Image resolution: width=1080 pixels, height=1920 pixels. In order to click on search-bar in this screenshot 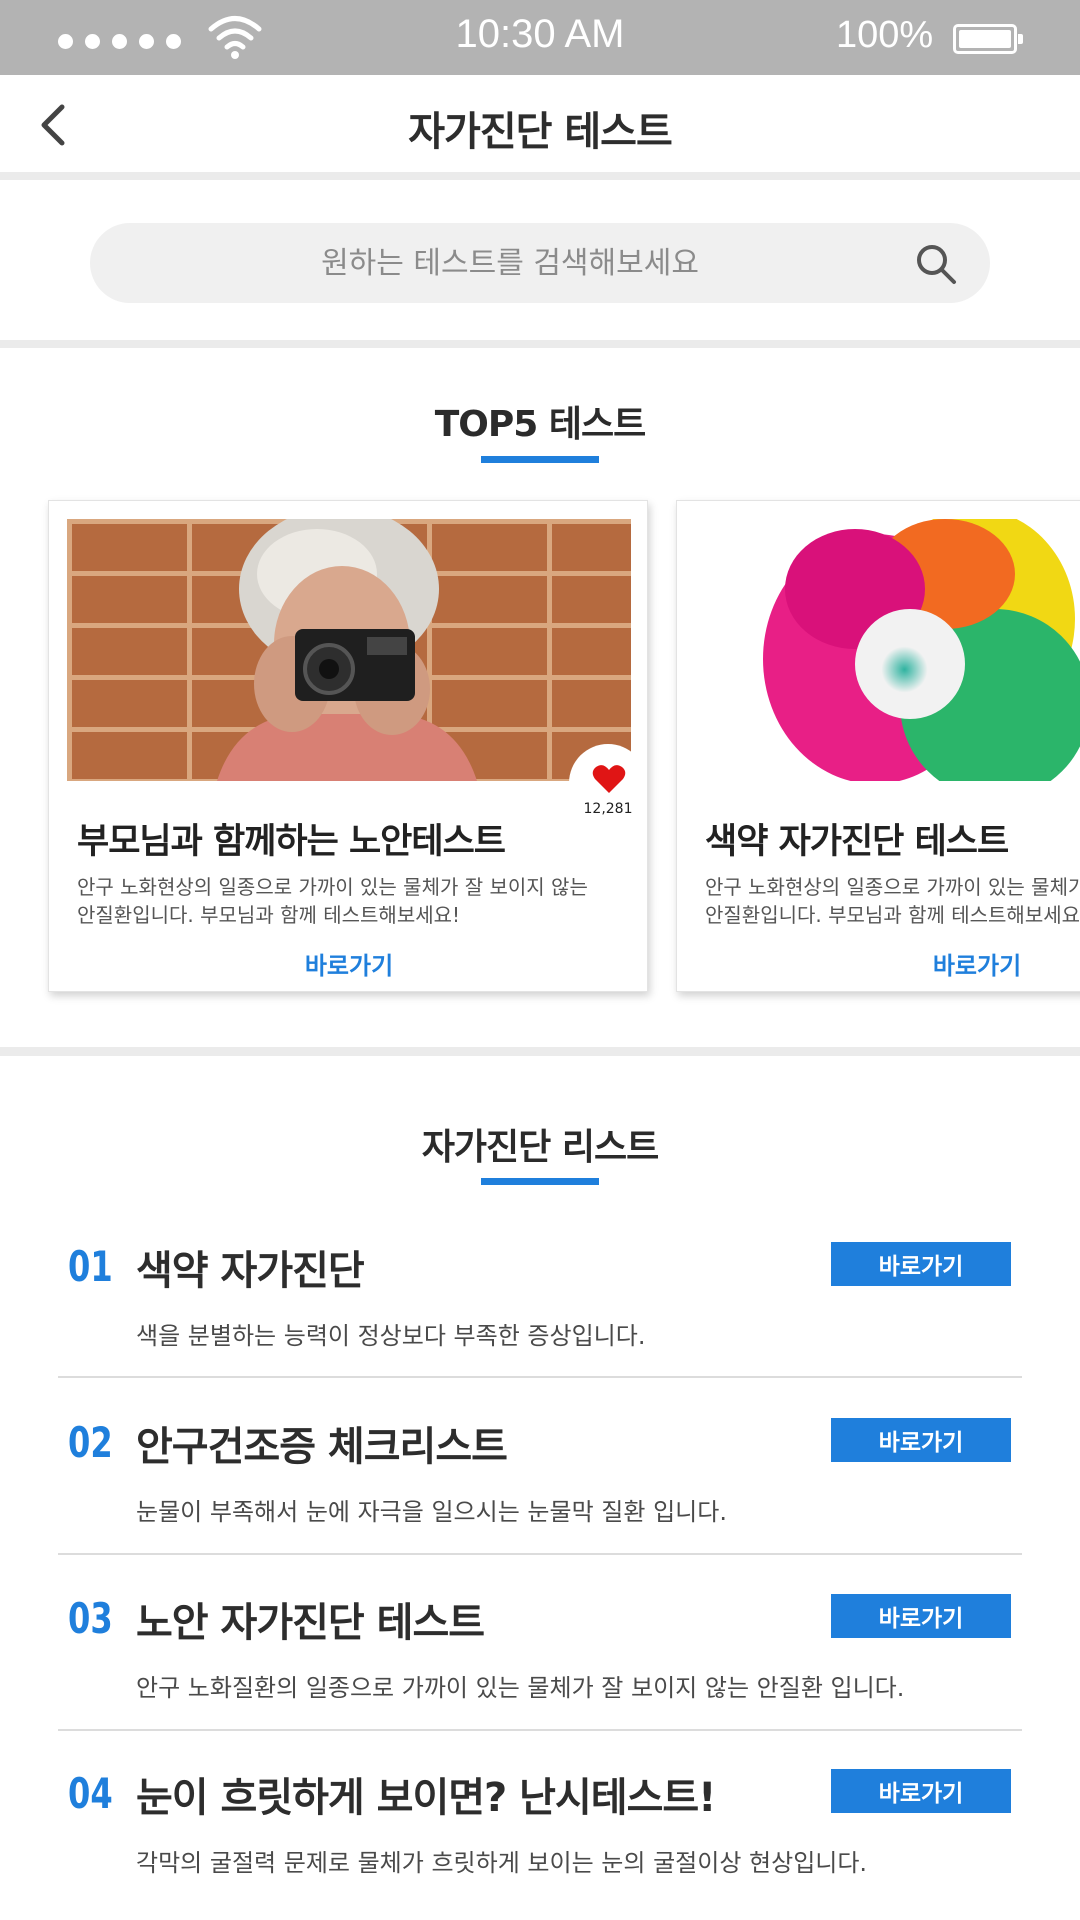, I will do `click(540, 263)`.